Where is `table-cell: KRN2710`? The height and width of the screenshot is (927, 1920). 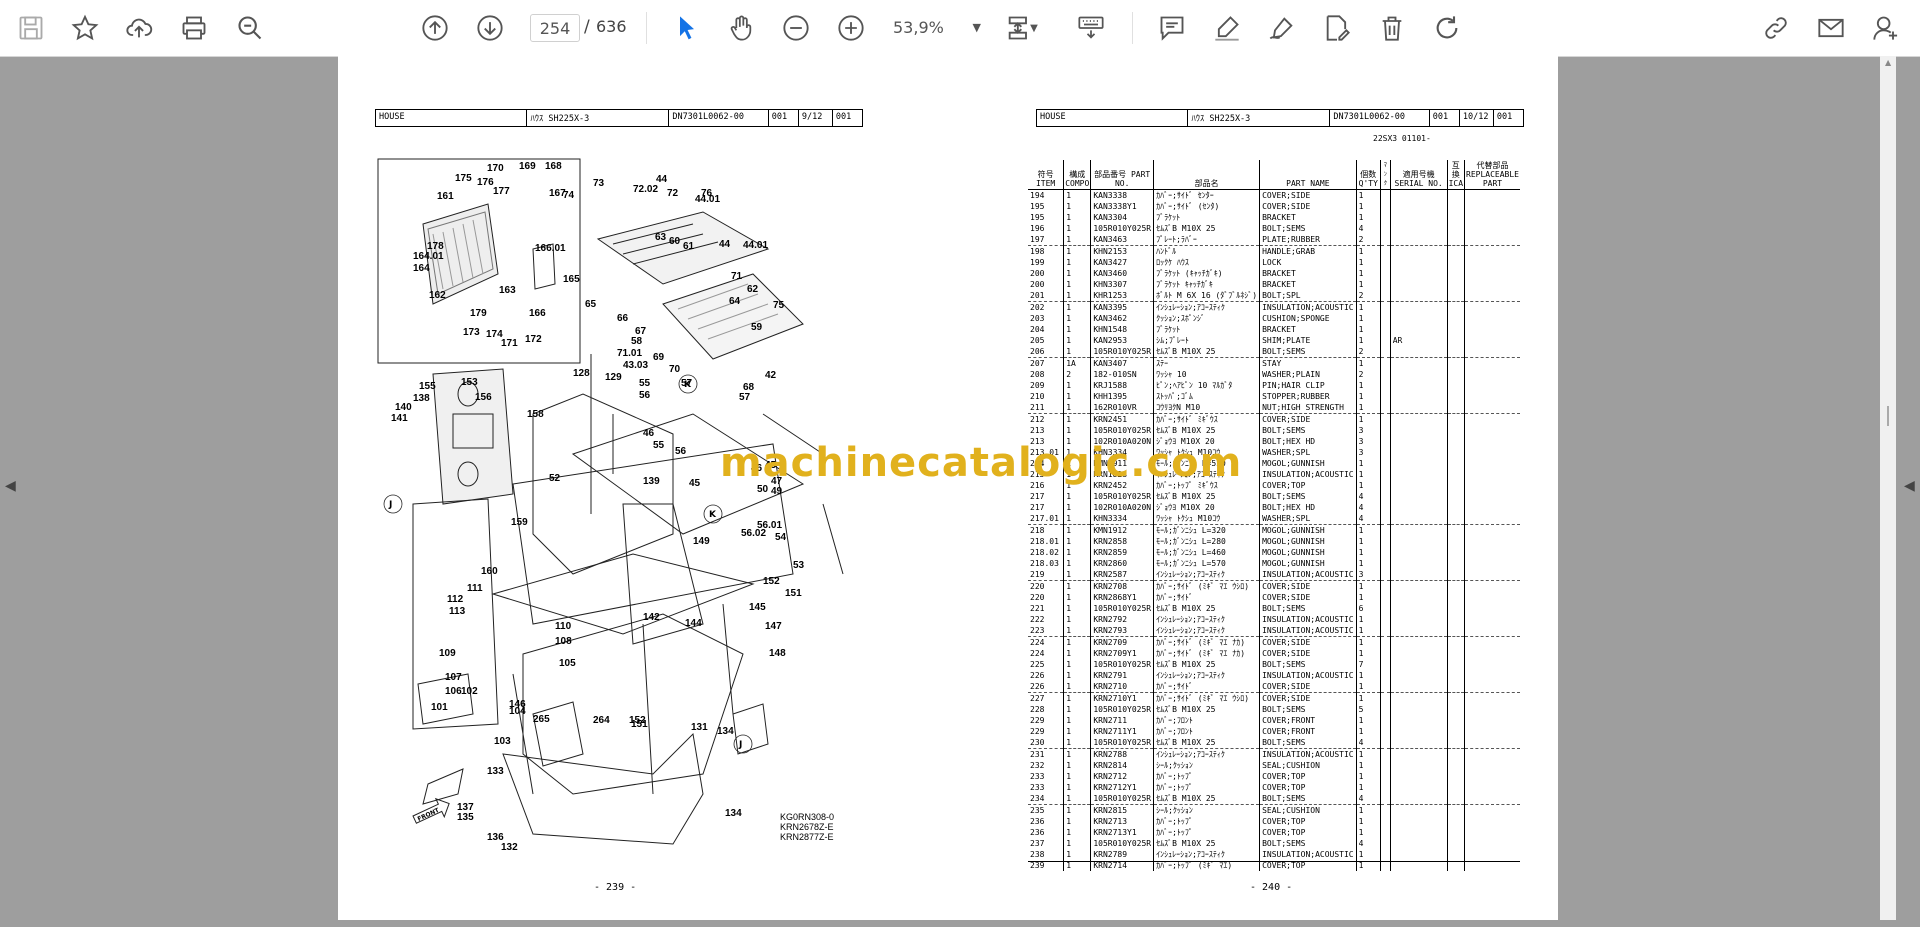 table-cell: KRN2710 is located at coordinates (1122, 687).